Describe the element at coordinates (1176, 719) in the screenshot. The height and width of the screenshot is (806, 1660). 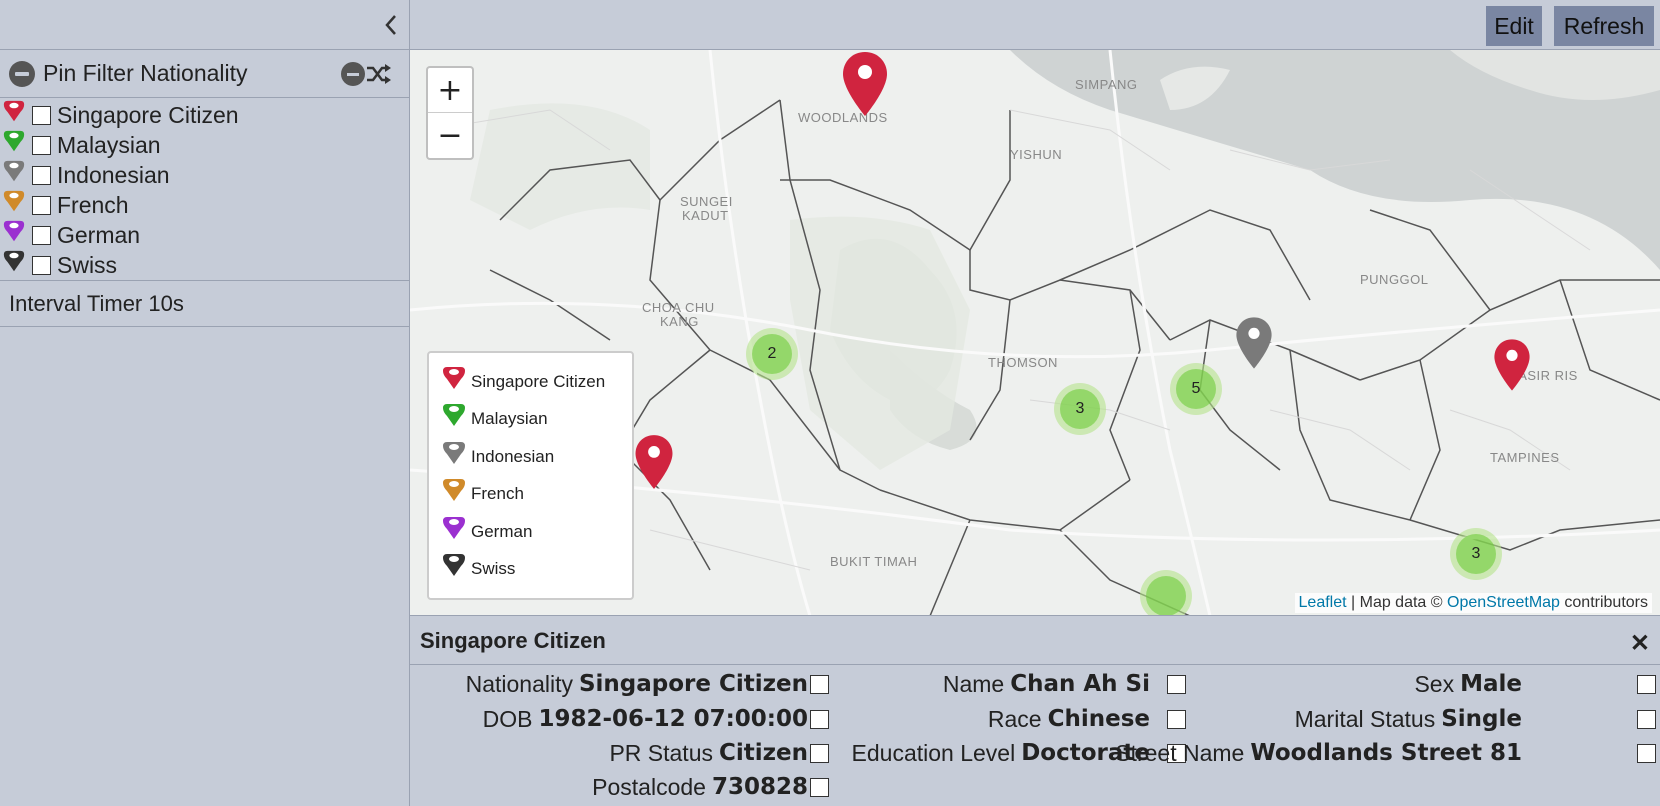
I see `race-checkbox` at that location.